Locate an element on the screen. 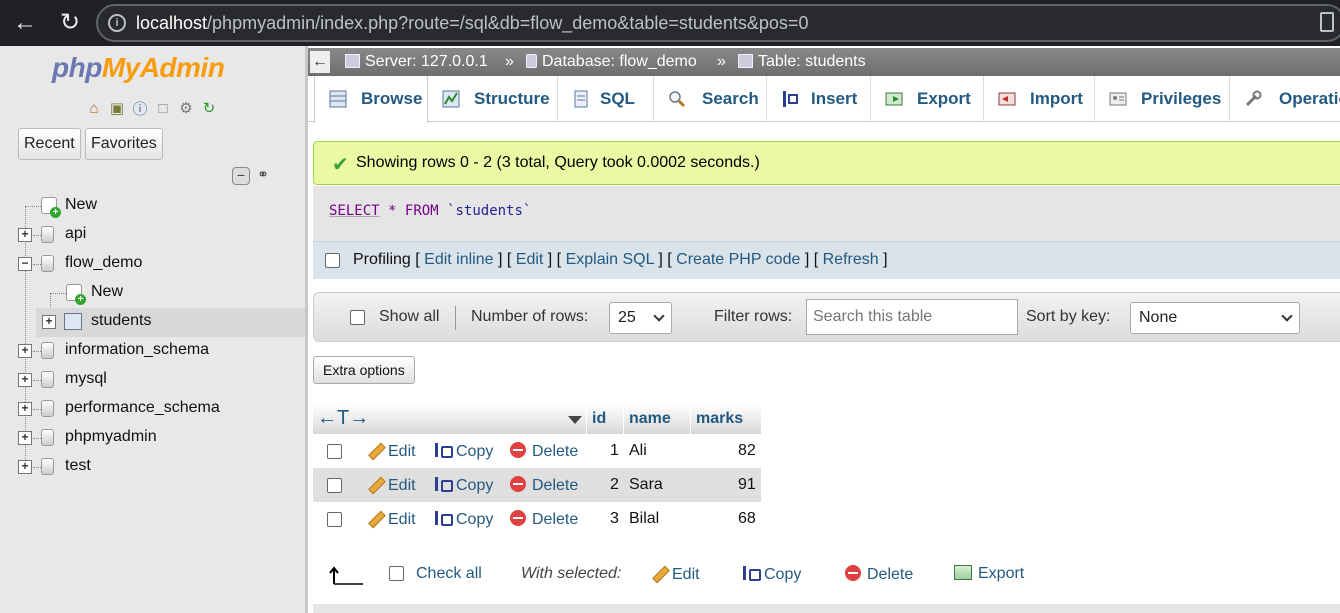 This screenshot has width=1340, height=613. bulk-edit-button: Edit is located at coordinates (674, 574).